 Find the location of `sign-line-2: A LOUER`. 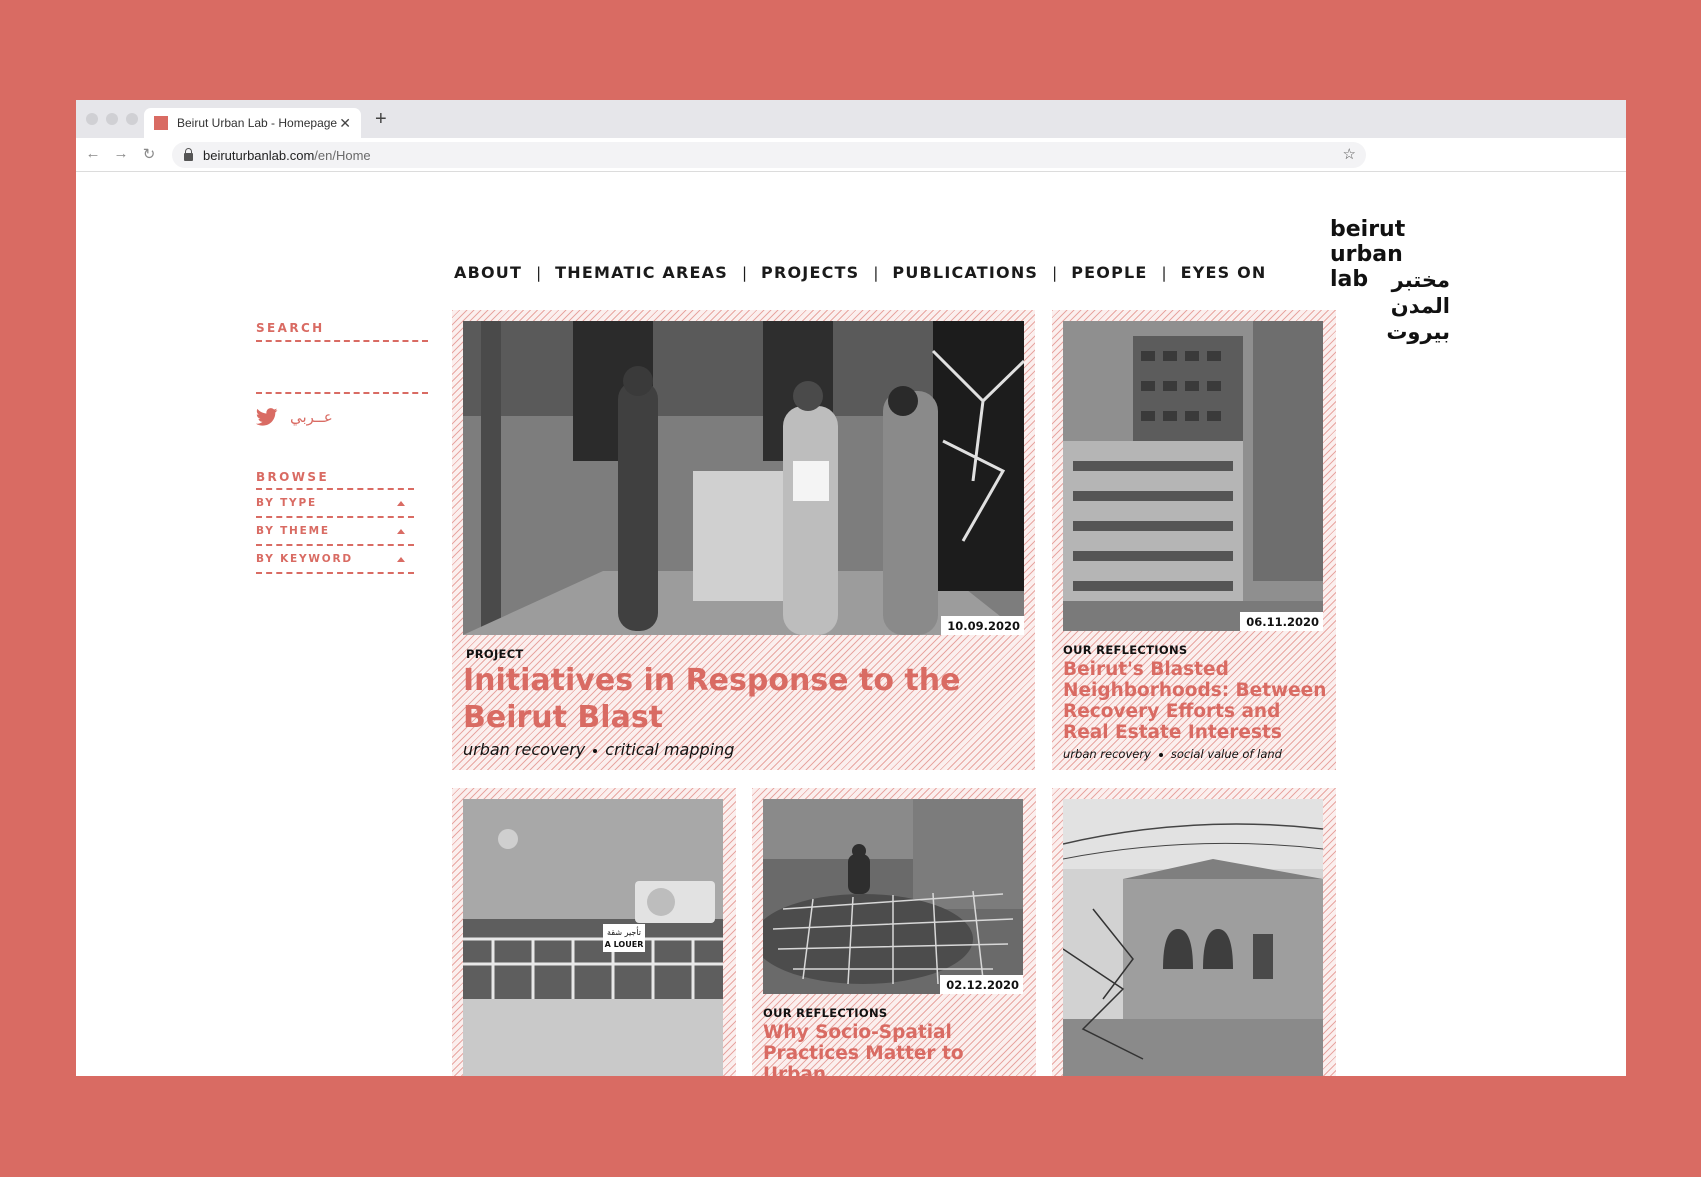

sign-line-2: A LOUER is located at coordinates (624, 944).